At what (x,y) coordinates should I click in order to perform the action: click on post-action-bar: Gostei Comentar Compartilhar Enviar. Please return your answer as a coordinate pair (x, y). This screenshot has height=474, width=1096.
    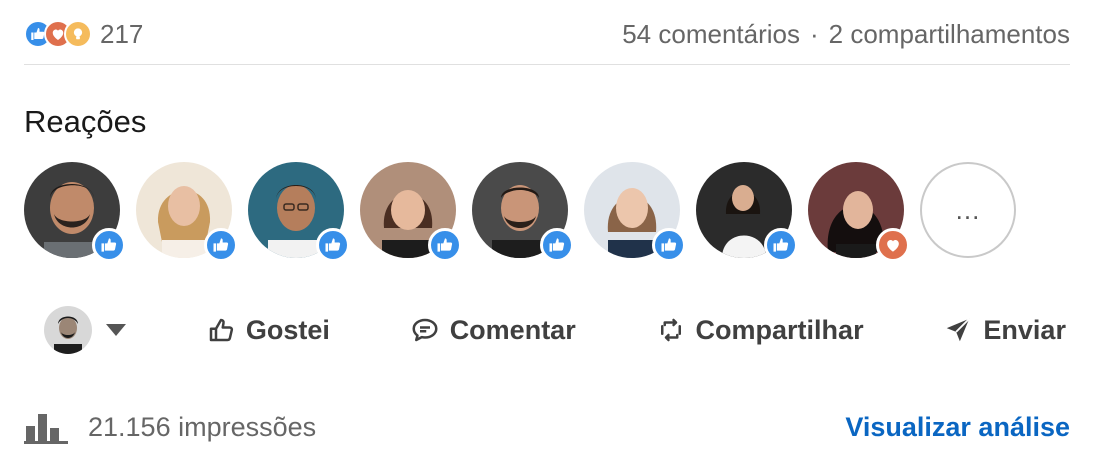
    Looking at the image, I should click on (555, 330).